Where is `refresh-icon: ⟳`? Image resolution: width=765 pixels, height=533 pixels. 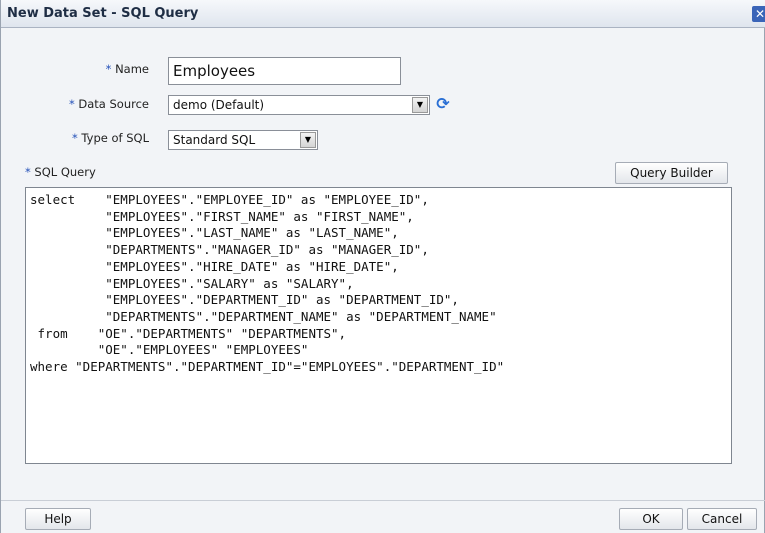
refresh-icon: ⟳ is located at coordinates (443, 104).